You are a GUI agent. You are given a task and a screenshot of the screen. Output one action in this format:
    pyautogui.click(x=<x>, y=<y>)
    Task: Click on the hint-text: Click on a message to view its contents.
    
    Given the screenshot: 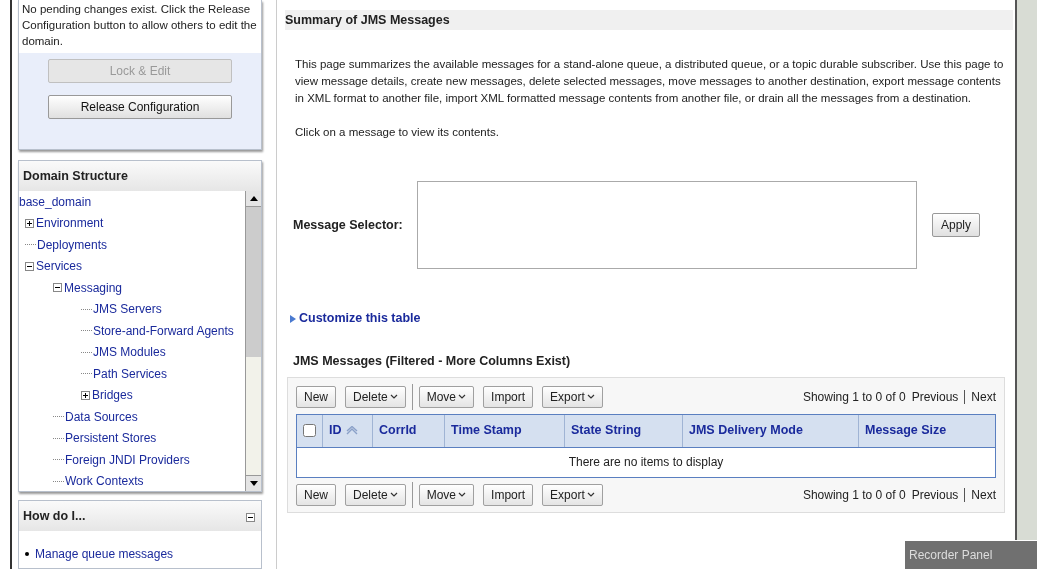 What is the action you would take?
    pyautogui.click(x=397, y=132)
    